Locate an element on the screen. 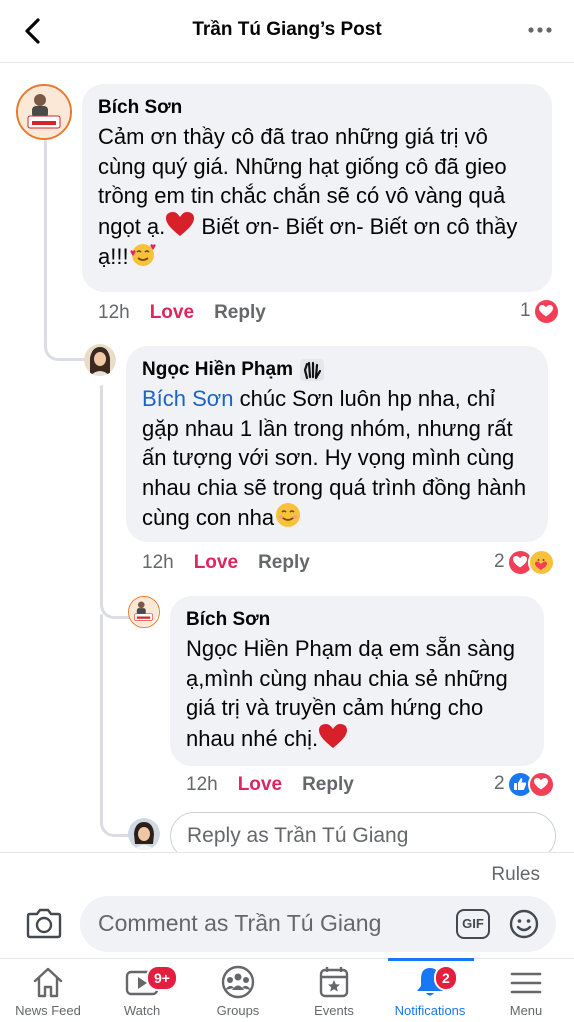 The width and height of the screenshot is (574, 1022). tab-watch: 9+ Watch is located at coordinates (142, 990).